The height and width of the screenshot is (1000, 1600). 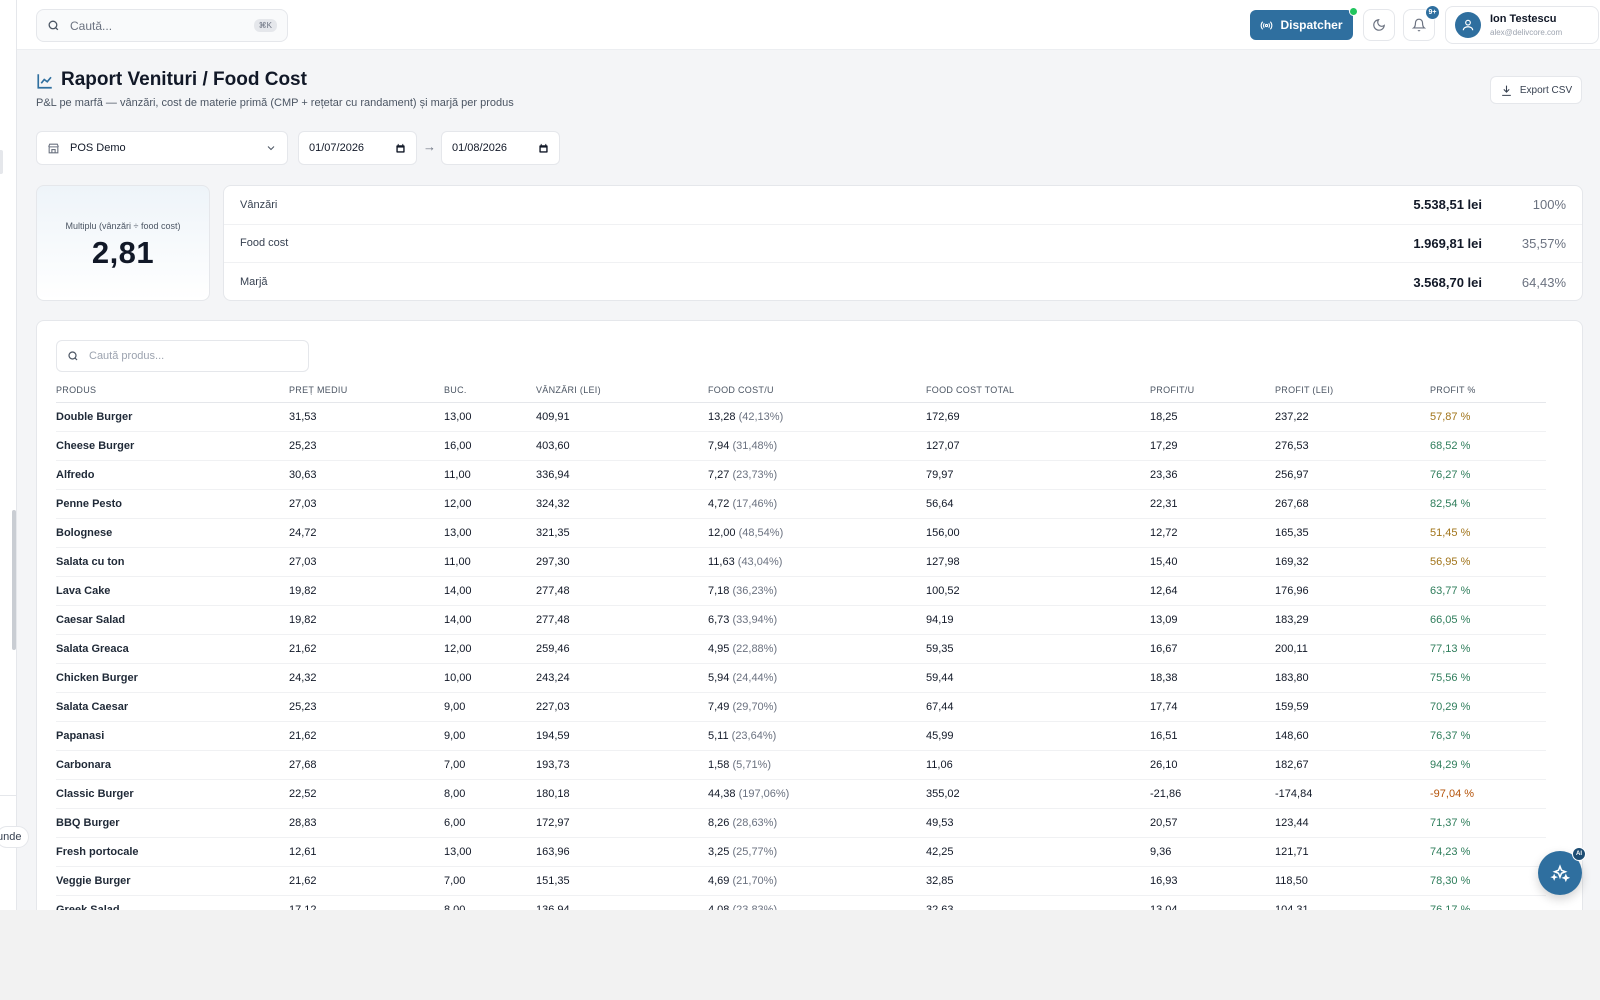 I want to click on cell-profit-percent: 66,05 %, so click(x=1450, y=620).